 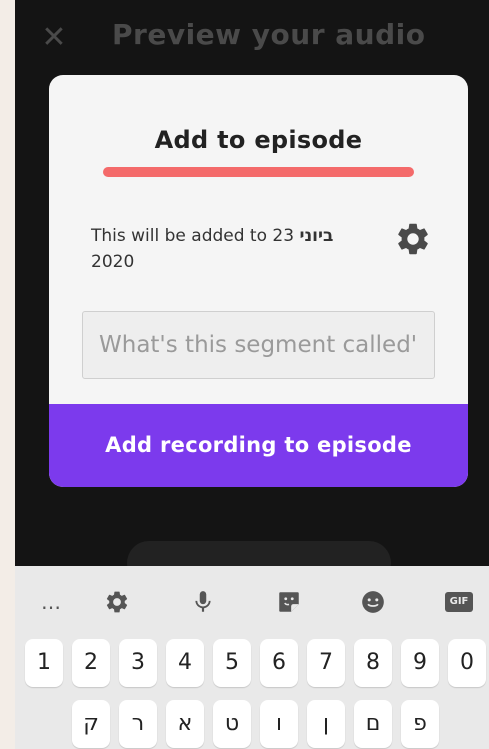 What do you see at coordinates (413, 239) in the screenshot?
I see `gear-icon` at bounding box center [413, 239].